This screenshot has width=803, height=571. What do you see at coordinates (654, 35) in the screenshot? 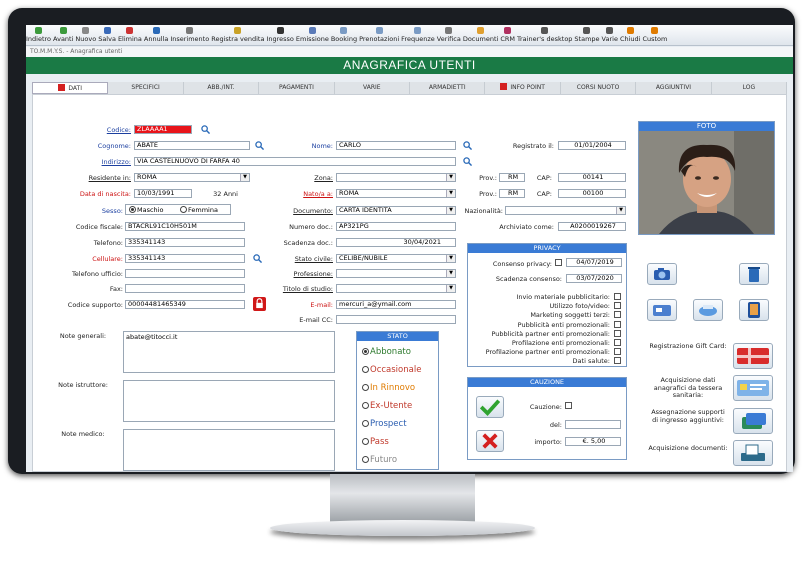
I see `toolbar-custom-button: Custom` at bounding box center [654, 35].